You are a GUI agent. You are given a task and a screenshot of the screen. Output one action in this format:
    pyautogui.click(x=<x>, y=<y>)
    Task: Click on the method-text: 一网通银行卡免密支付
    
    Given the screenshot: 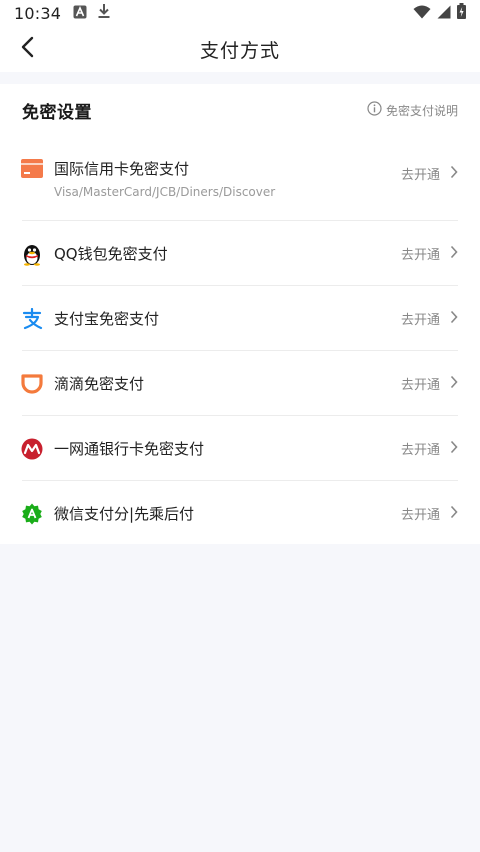 What is the action you would take?
    pyautogui.click(x=129, y=448)
    